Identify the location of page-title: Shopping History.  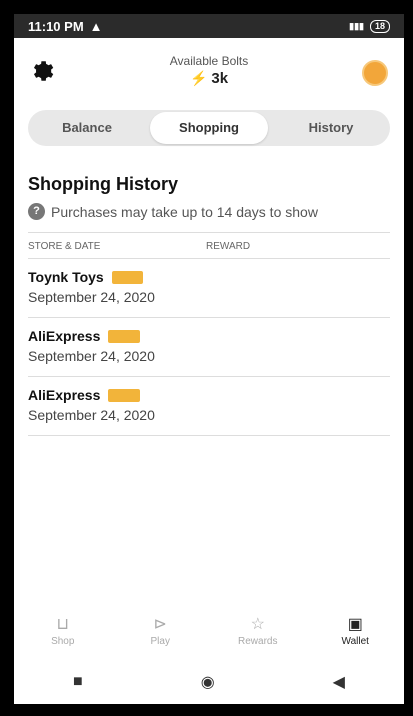
(103, 184).